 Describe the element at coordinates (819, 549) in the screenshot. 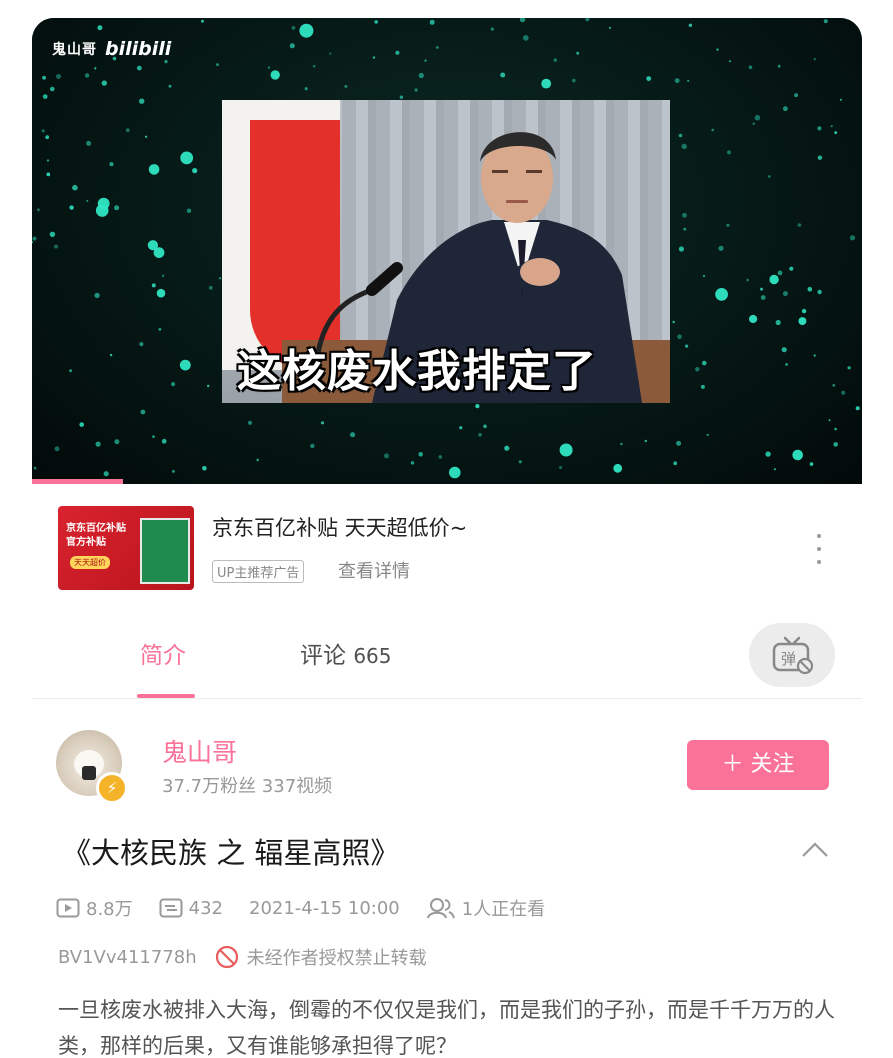

I see `more-options-icon` at that location.